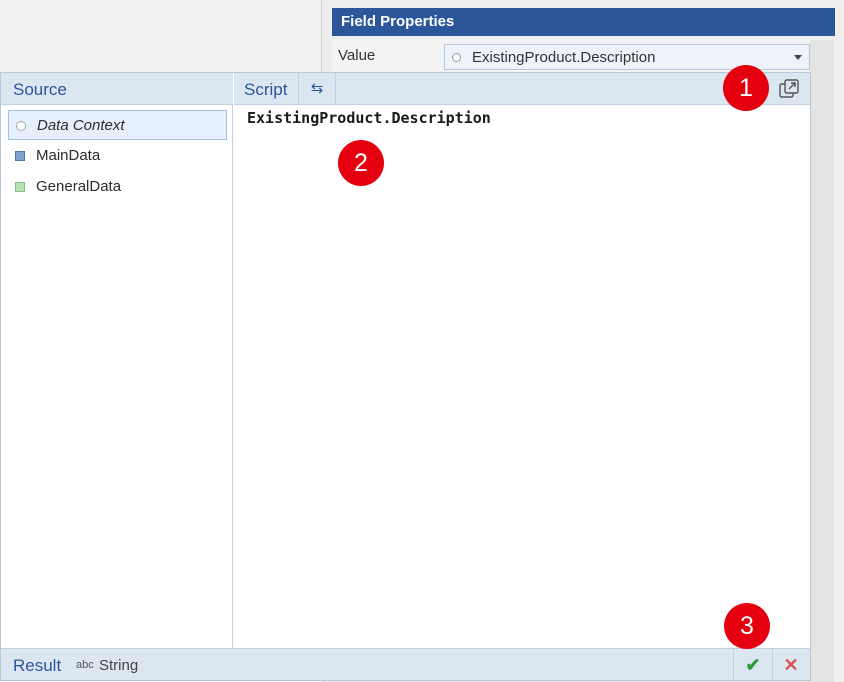 This screenshot has height=682, width=844. I want to click on callout-marker-2: 2, so click(361, 163).